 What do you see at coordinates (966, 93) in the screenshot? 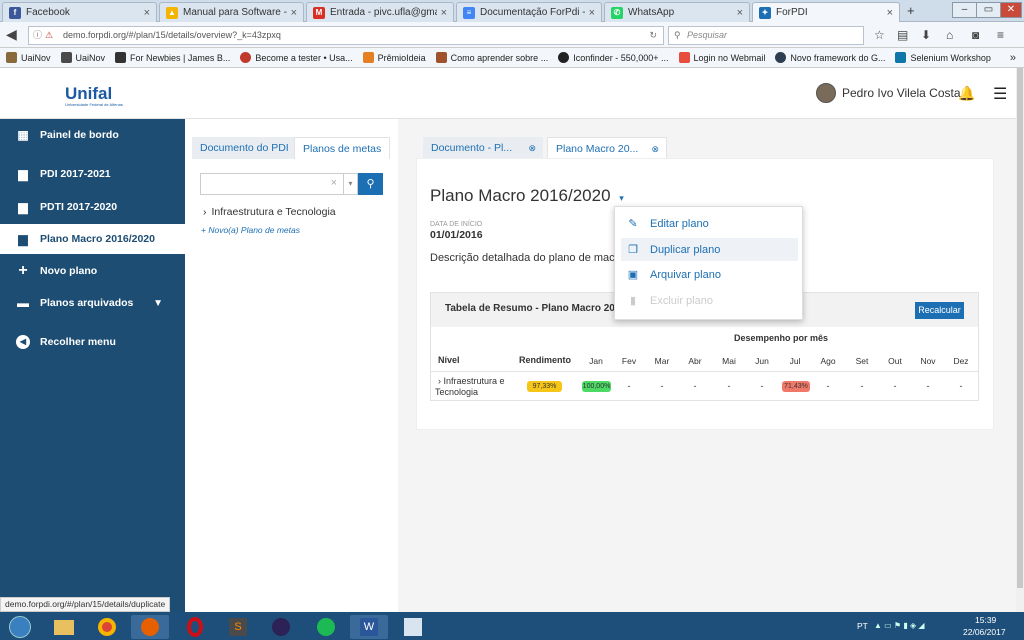
I see `bell-icon: 🔔` at bounding box center [966, 93].